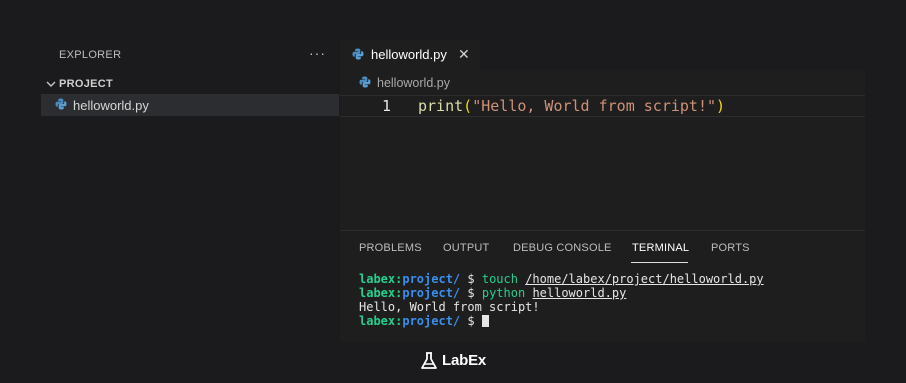  What do you see at coordinates (609, 321) in the screenshot?
I see `terminal-line: labex:project/ $` at bounding box center [609, 321].